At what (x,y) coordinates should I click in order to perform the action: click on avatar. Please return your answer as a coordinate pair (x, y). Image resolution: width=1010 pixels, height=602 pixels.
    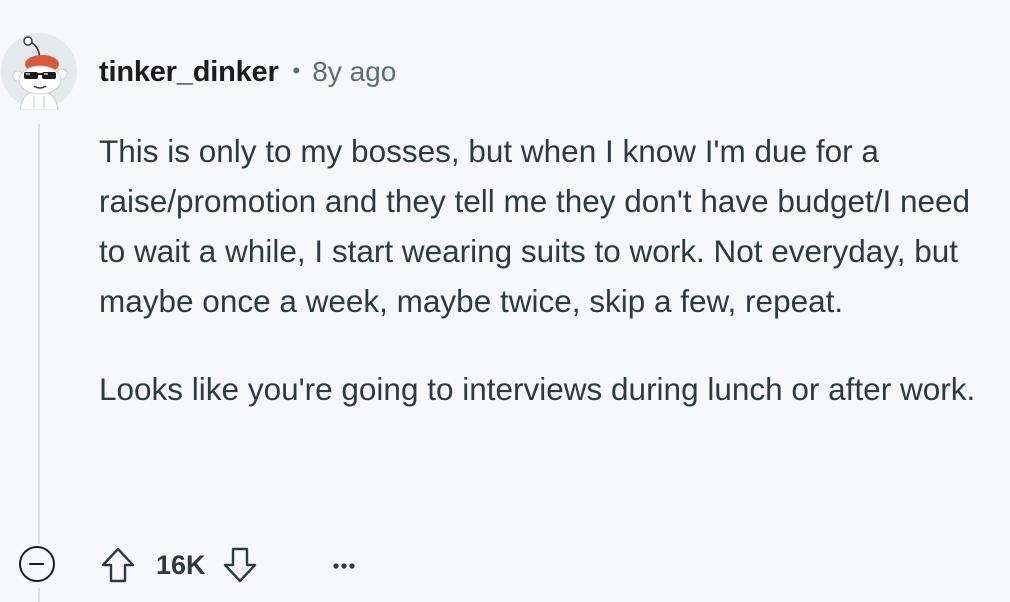
    Looking at the image, I should click on (39, 70).